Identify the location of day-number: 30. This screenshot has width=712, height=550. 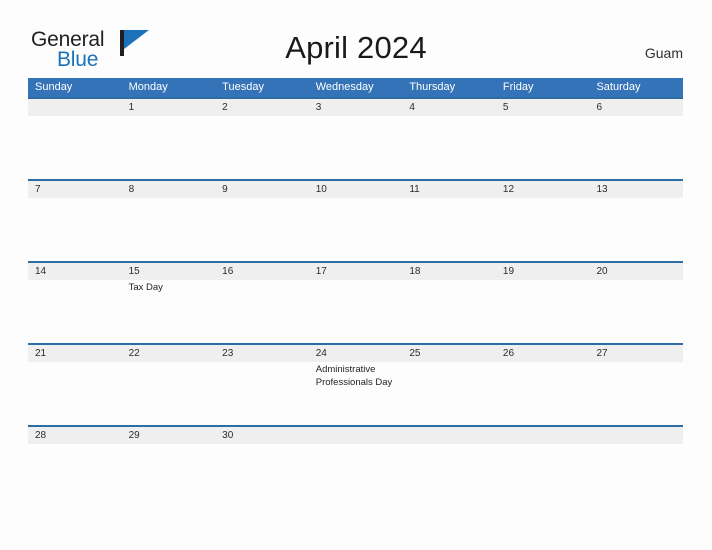
(262, 435).